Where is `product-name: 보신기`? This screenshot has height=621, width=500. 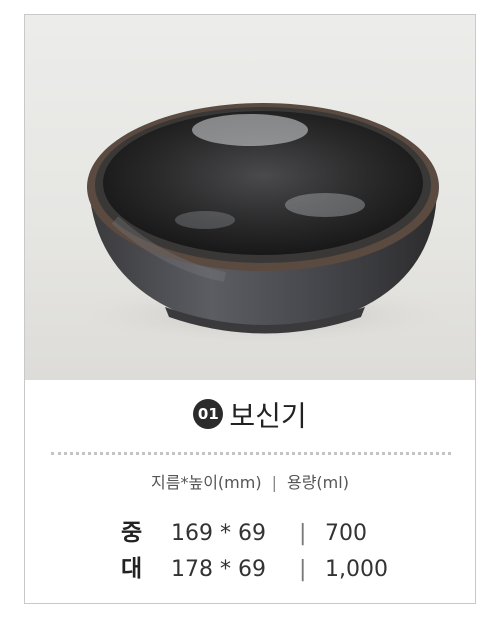
product-name: 보신기 is located at coordinates (268, 416).